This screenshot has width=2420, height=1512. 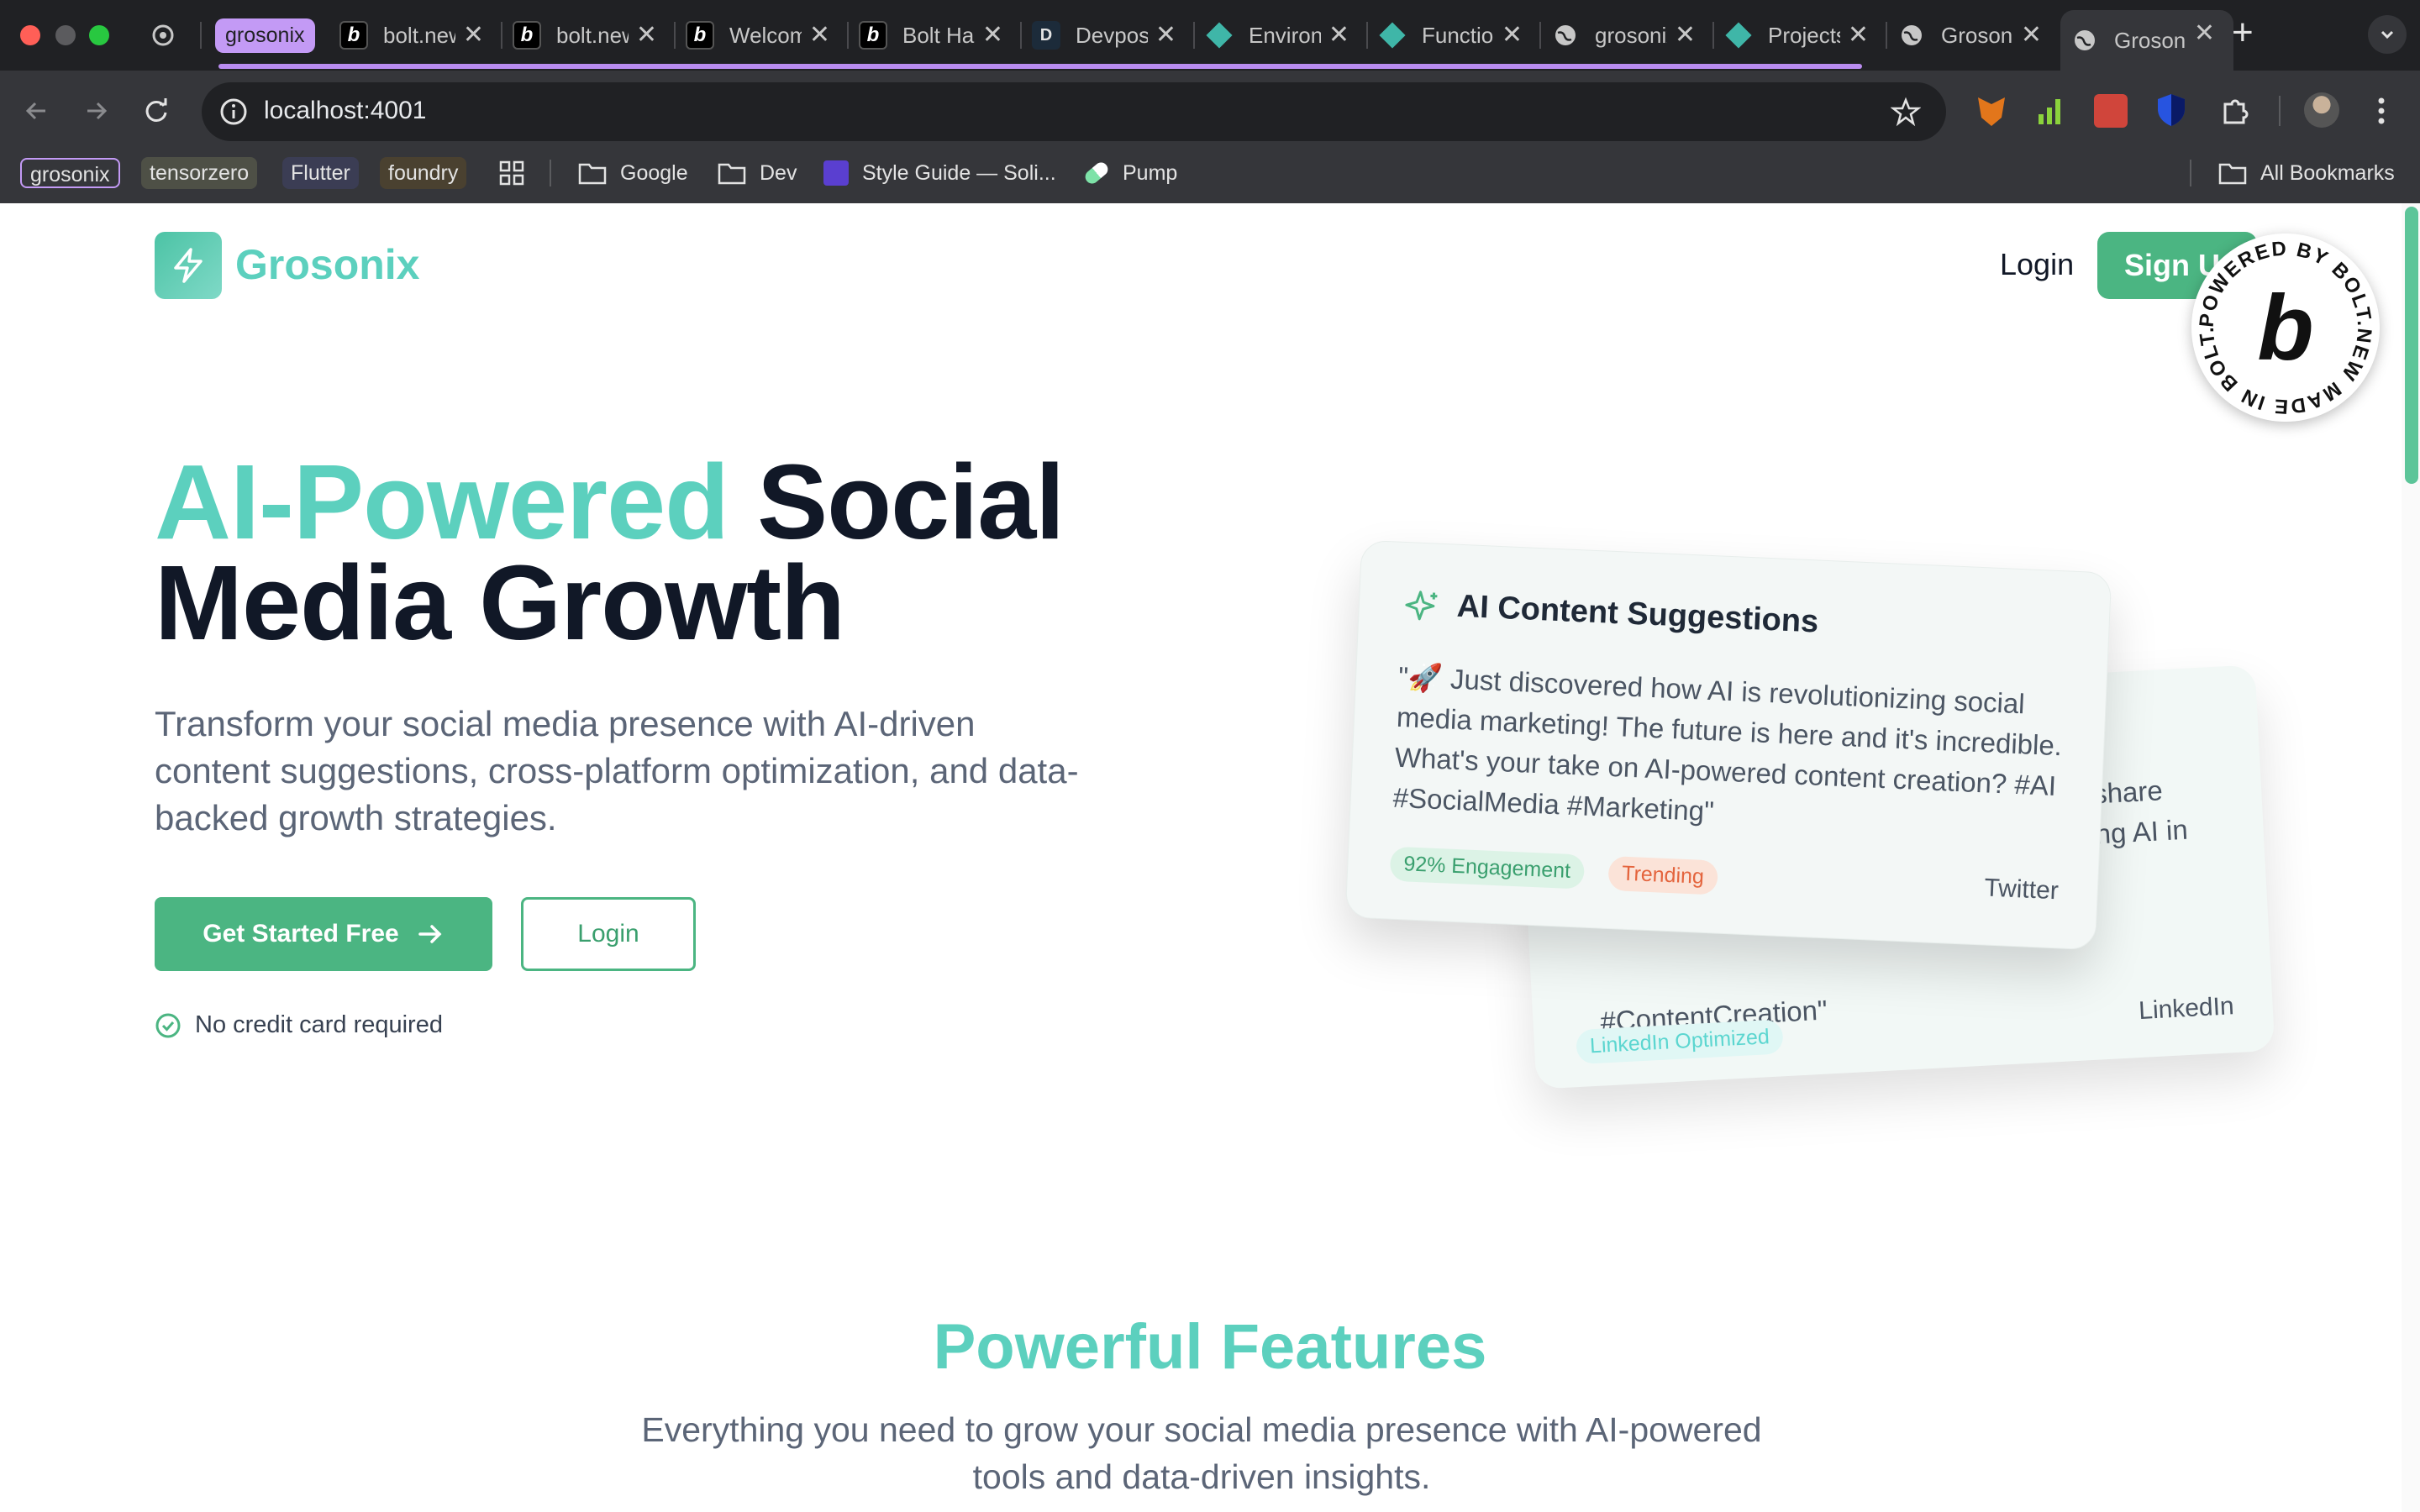 I want to click on reload-icon, so click(x=156, y=110).